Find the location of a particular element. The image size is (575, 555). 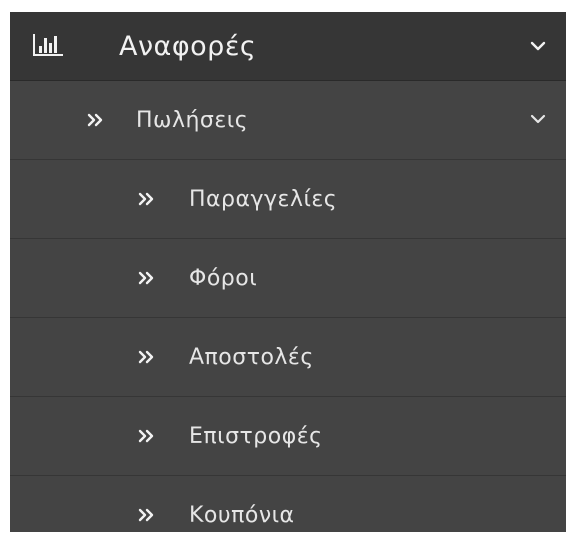

menu-item-coupons: Κουπόνια is located at coordinates (288, 515).